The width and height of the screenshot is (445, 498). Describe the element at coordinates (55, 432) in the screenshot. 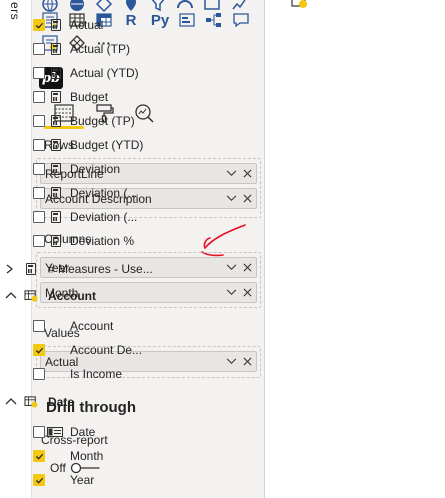

I see `hierarchy-icon` at that location.